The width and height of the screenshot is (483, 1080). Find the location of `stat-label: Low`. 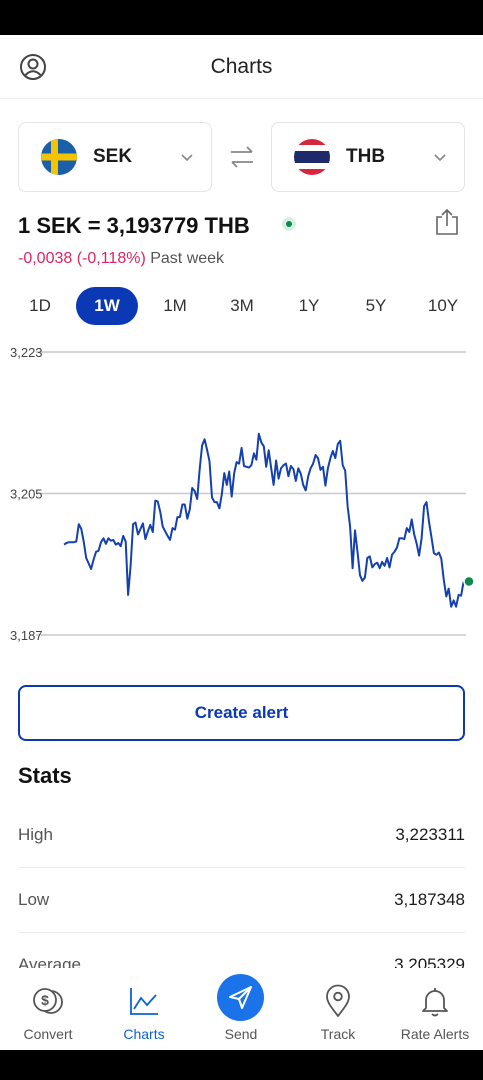

stat-label: Low is located at coordinates (34, 899).